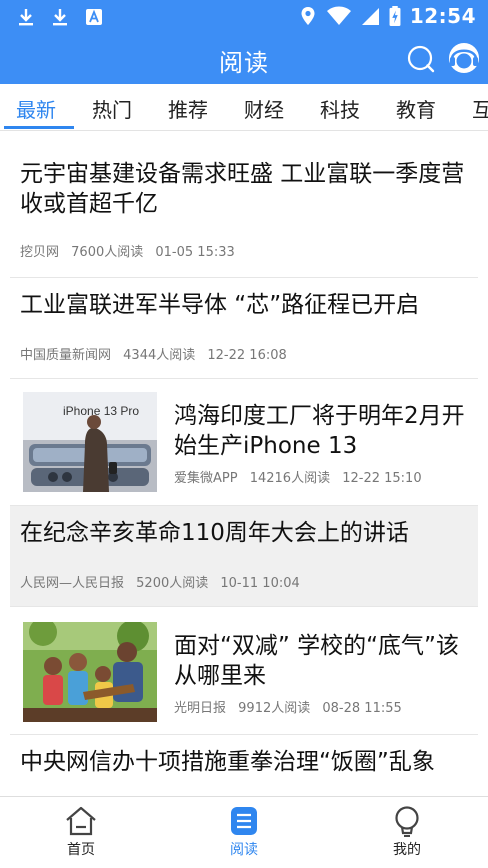  I want to click on tab-technology: 科技, so click(340, 108).